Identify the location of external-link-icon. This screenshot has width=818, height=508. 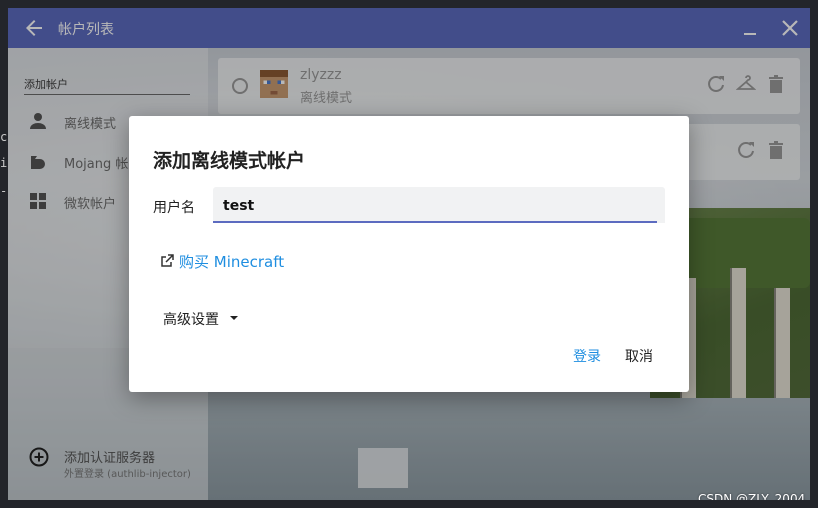
(167, 260).